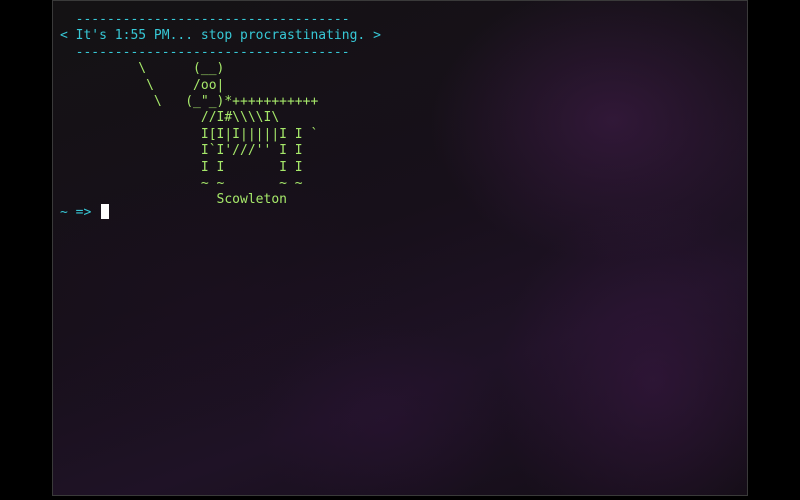 Image resolution: width=800 pixels, height=500 pixels. What do you see at coordinates (181, 184) in the screenshot?
I see `ascii-art-line: ~ ~ ~ ~` at bounding box center [181, 184].